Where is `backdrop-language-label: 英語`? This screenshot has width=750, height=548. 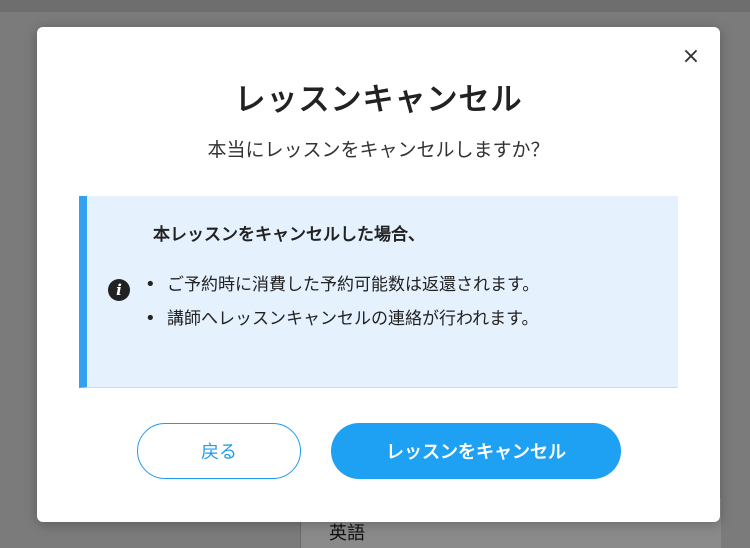 backdrop-language-label: 英語 is located at coordinates (347, 533).